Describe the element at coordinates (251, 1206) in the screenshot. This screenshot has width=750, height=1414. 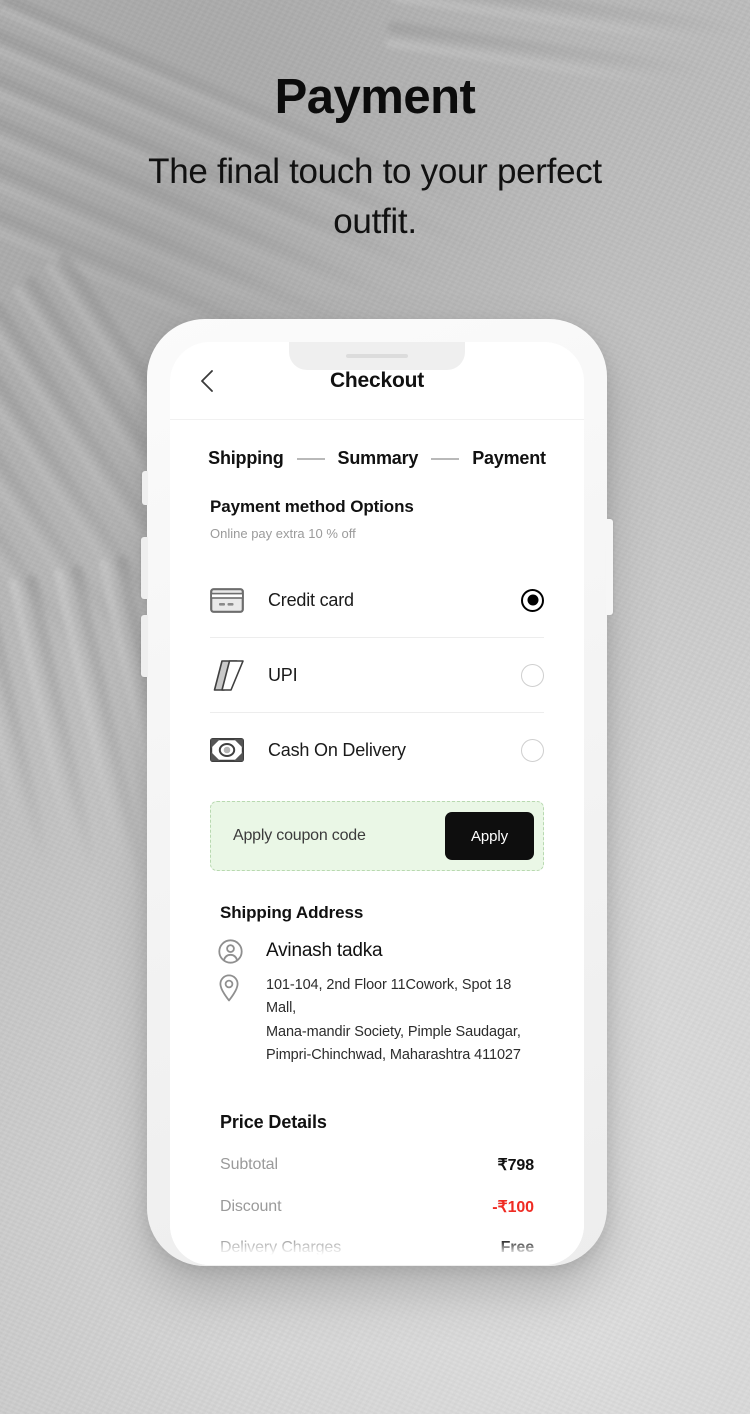
I see `price-label: Discount` at that location.